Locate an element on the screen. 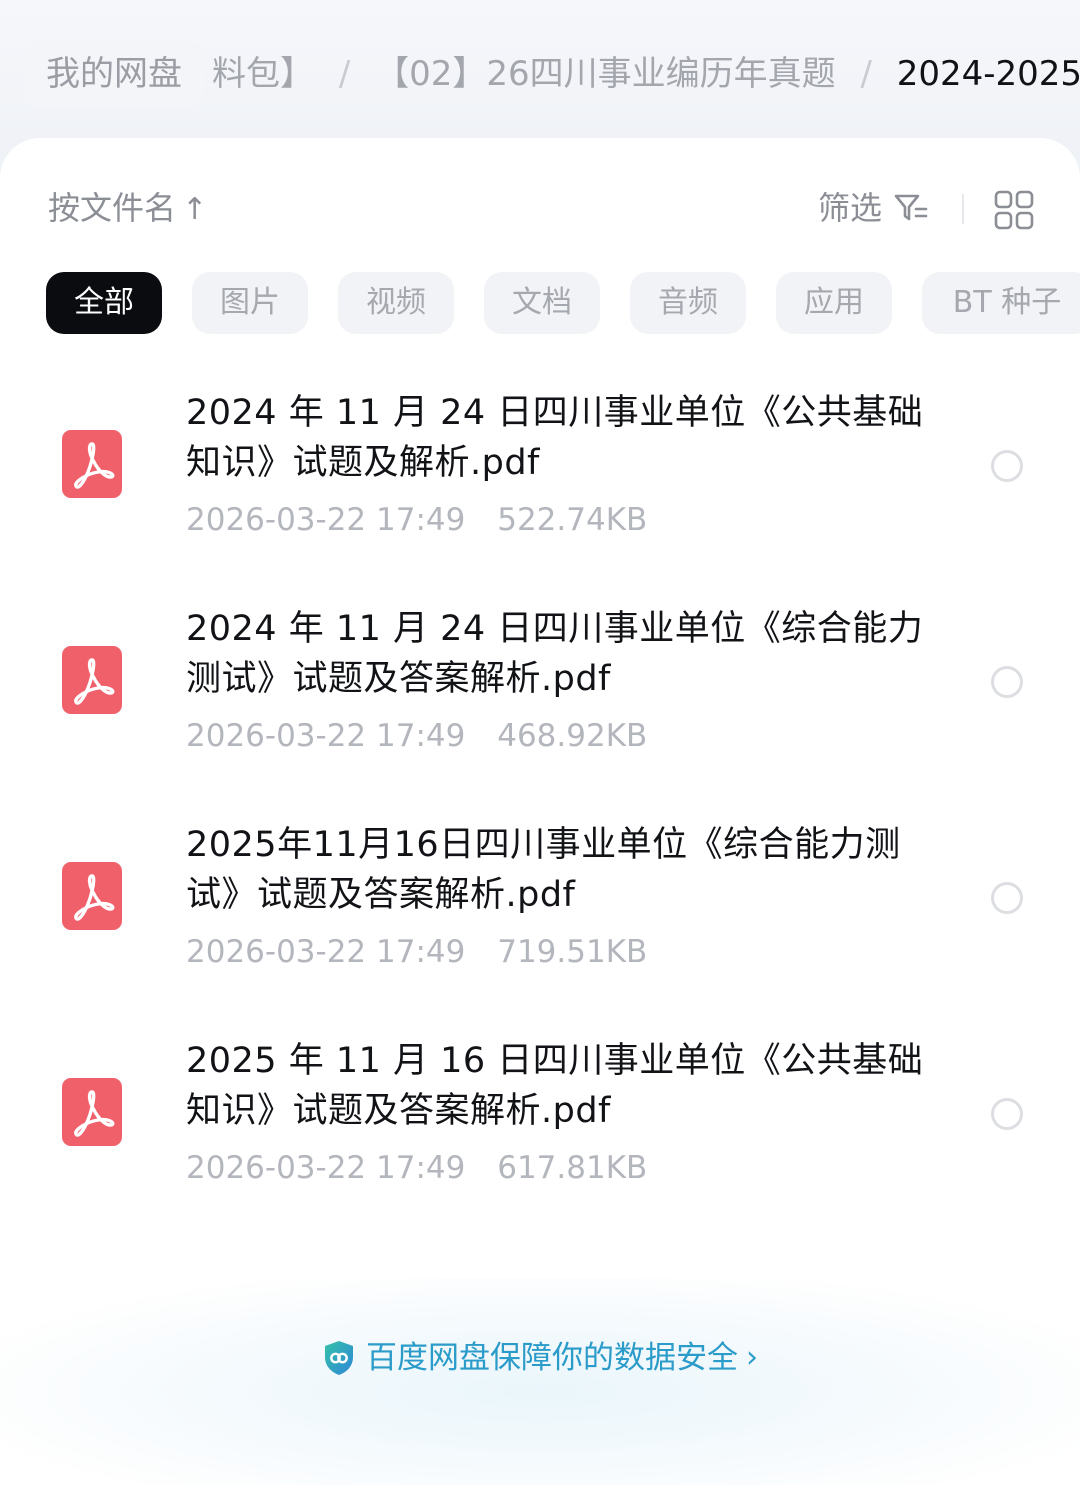 The width and height of the screenshot is (1080, 1485). tab-images: 图片 is located at coordinates (250, 303).